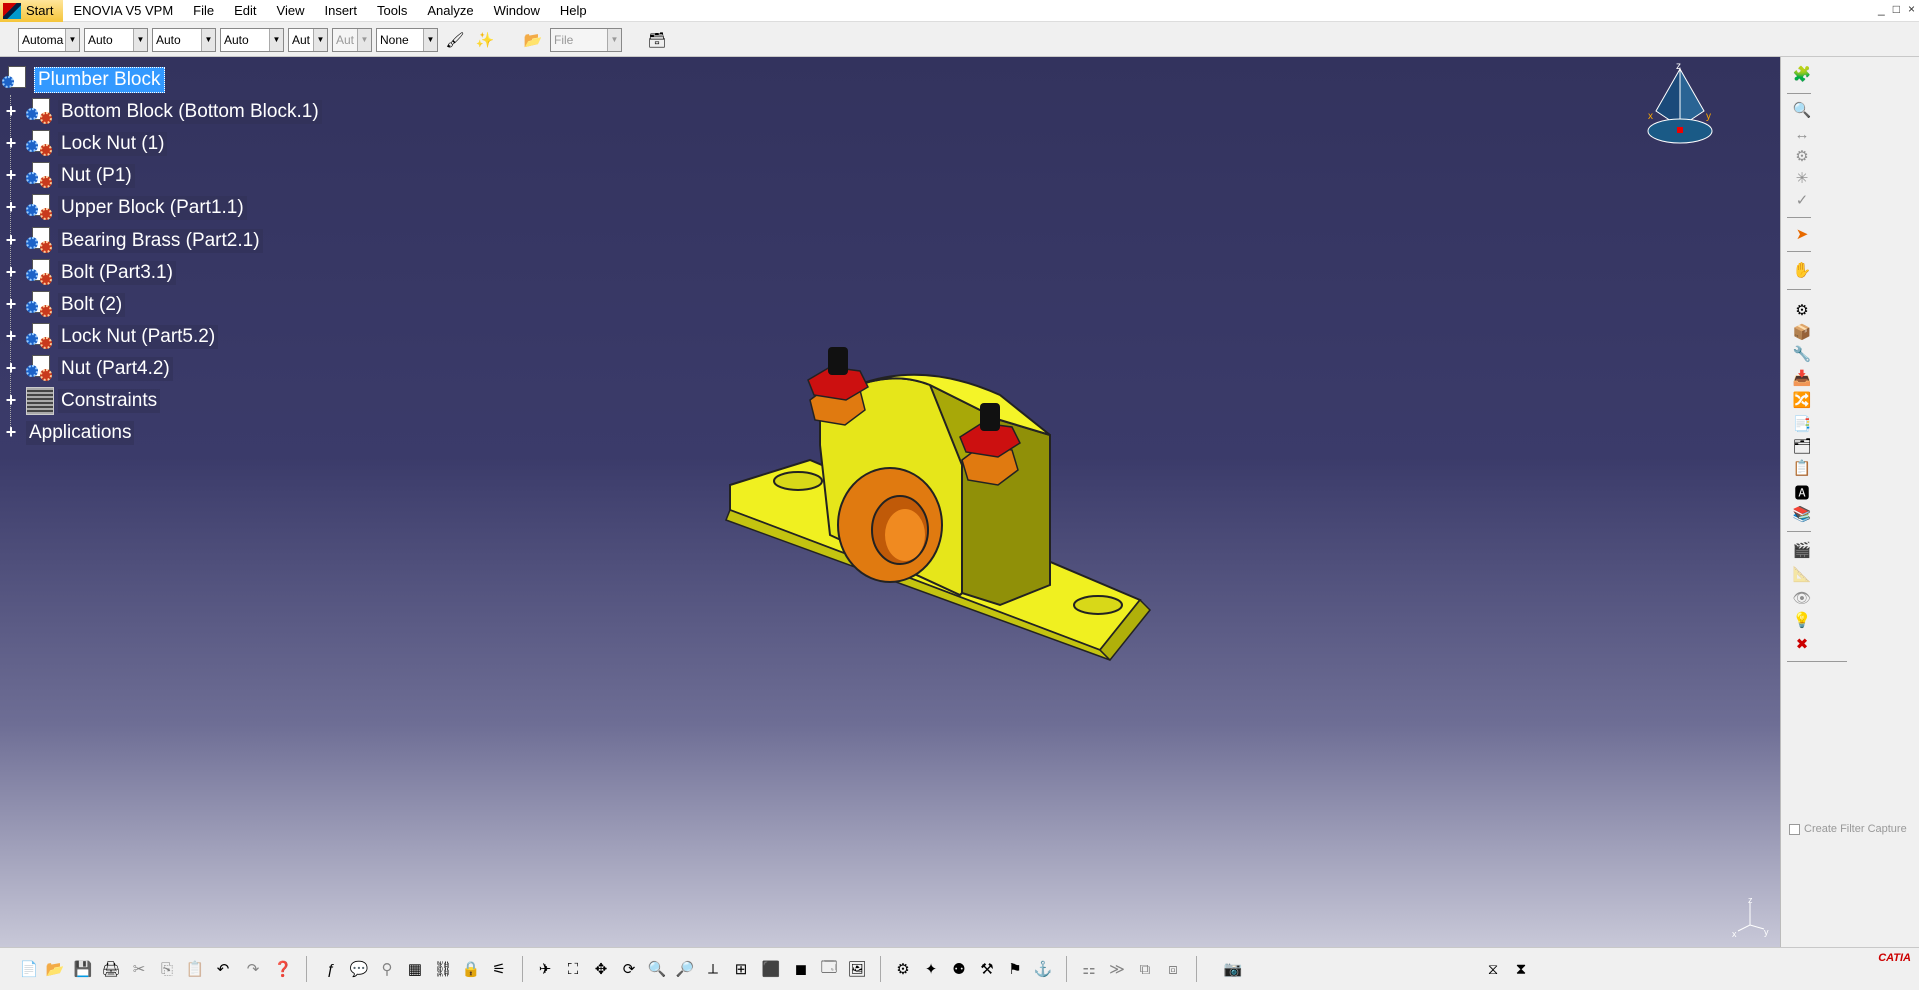 Image resolution: width=1919 pixels, height=990 pixels. What do you see at coordinates (32, 11) in the screenshot?
I see `menu-start: Start` at bounding box center [32, 11].